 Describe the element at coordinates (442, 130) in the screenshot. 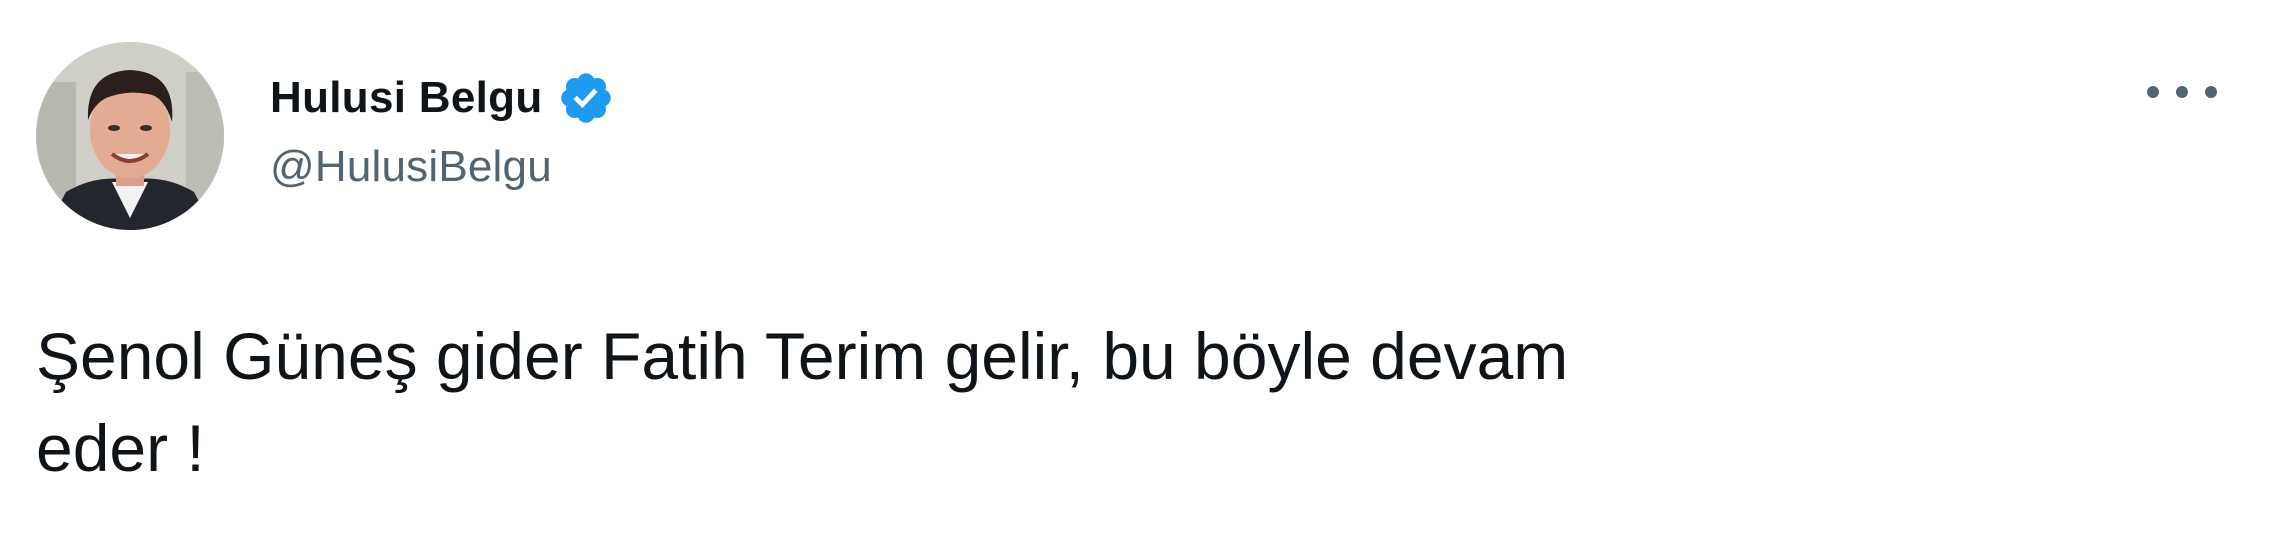

I see `author-block: Hulusi Belgu @HulusiBelgu` at that location.